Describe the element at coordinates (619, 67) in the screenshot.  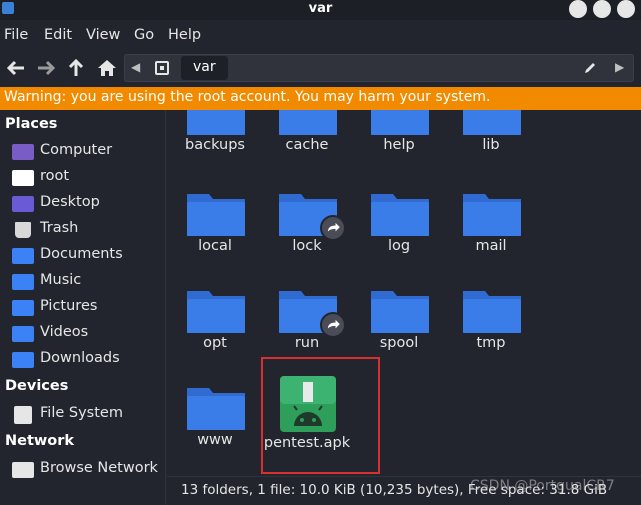
I see `scroll-right-icon: ▶` at that location.